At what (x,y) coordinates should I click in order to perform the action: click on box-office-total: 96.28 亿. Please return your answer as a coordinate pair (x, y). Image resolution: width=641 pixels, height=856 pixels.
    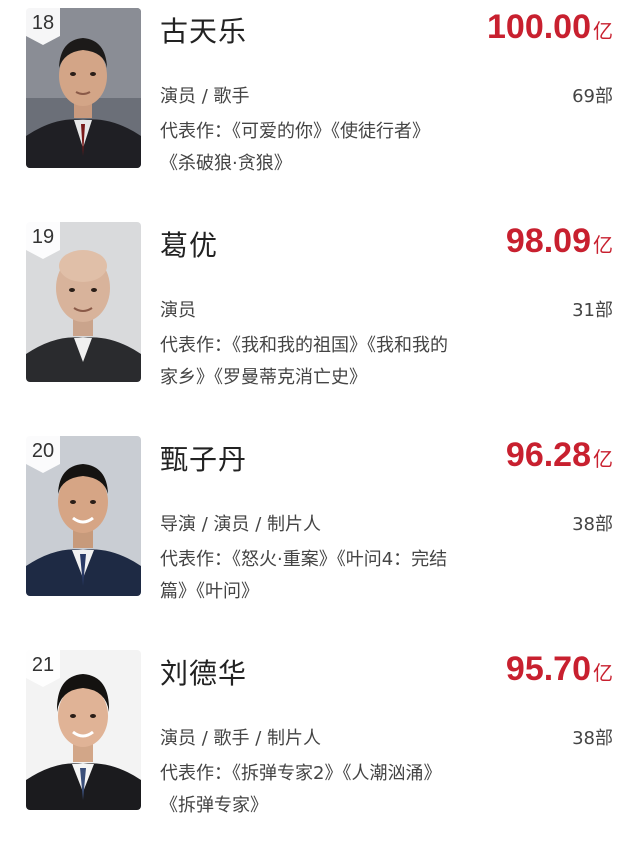
    Looking at the image, I should click on (559, 455).